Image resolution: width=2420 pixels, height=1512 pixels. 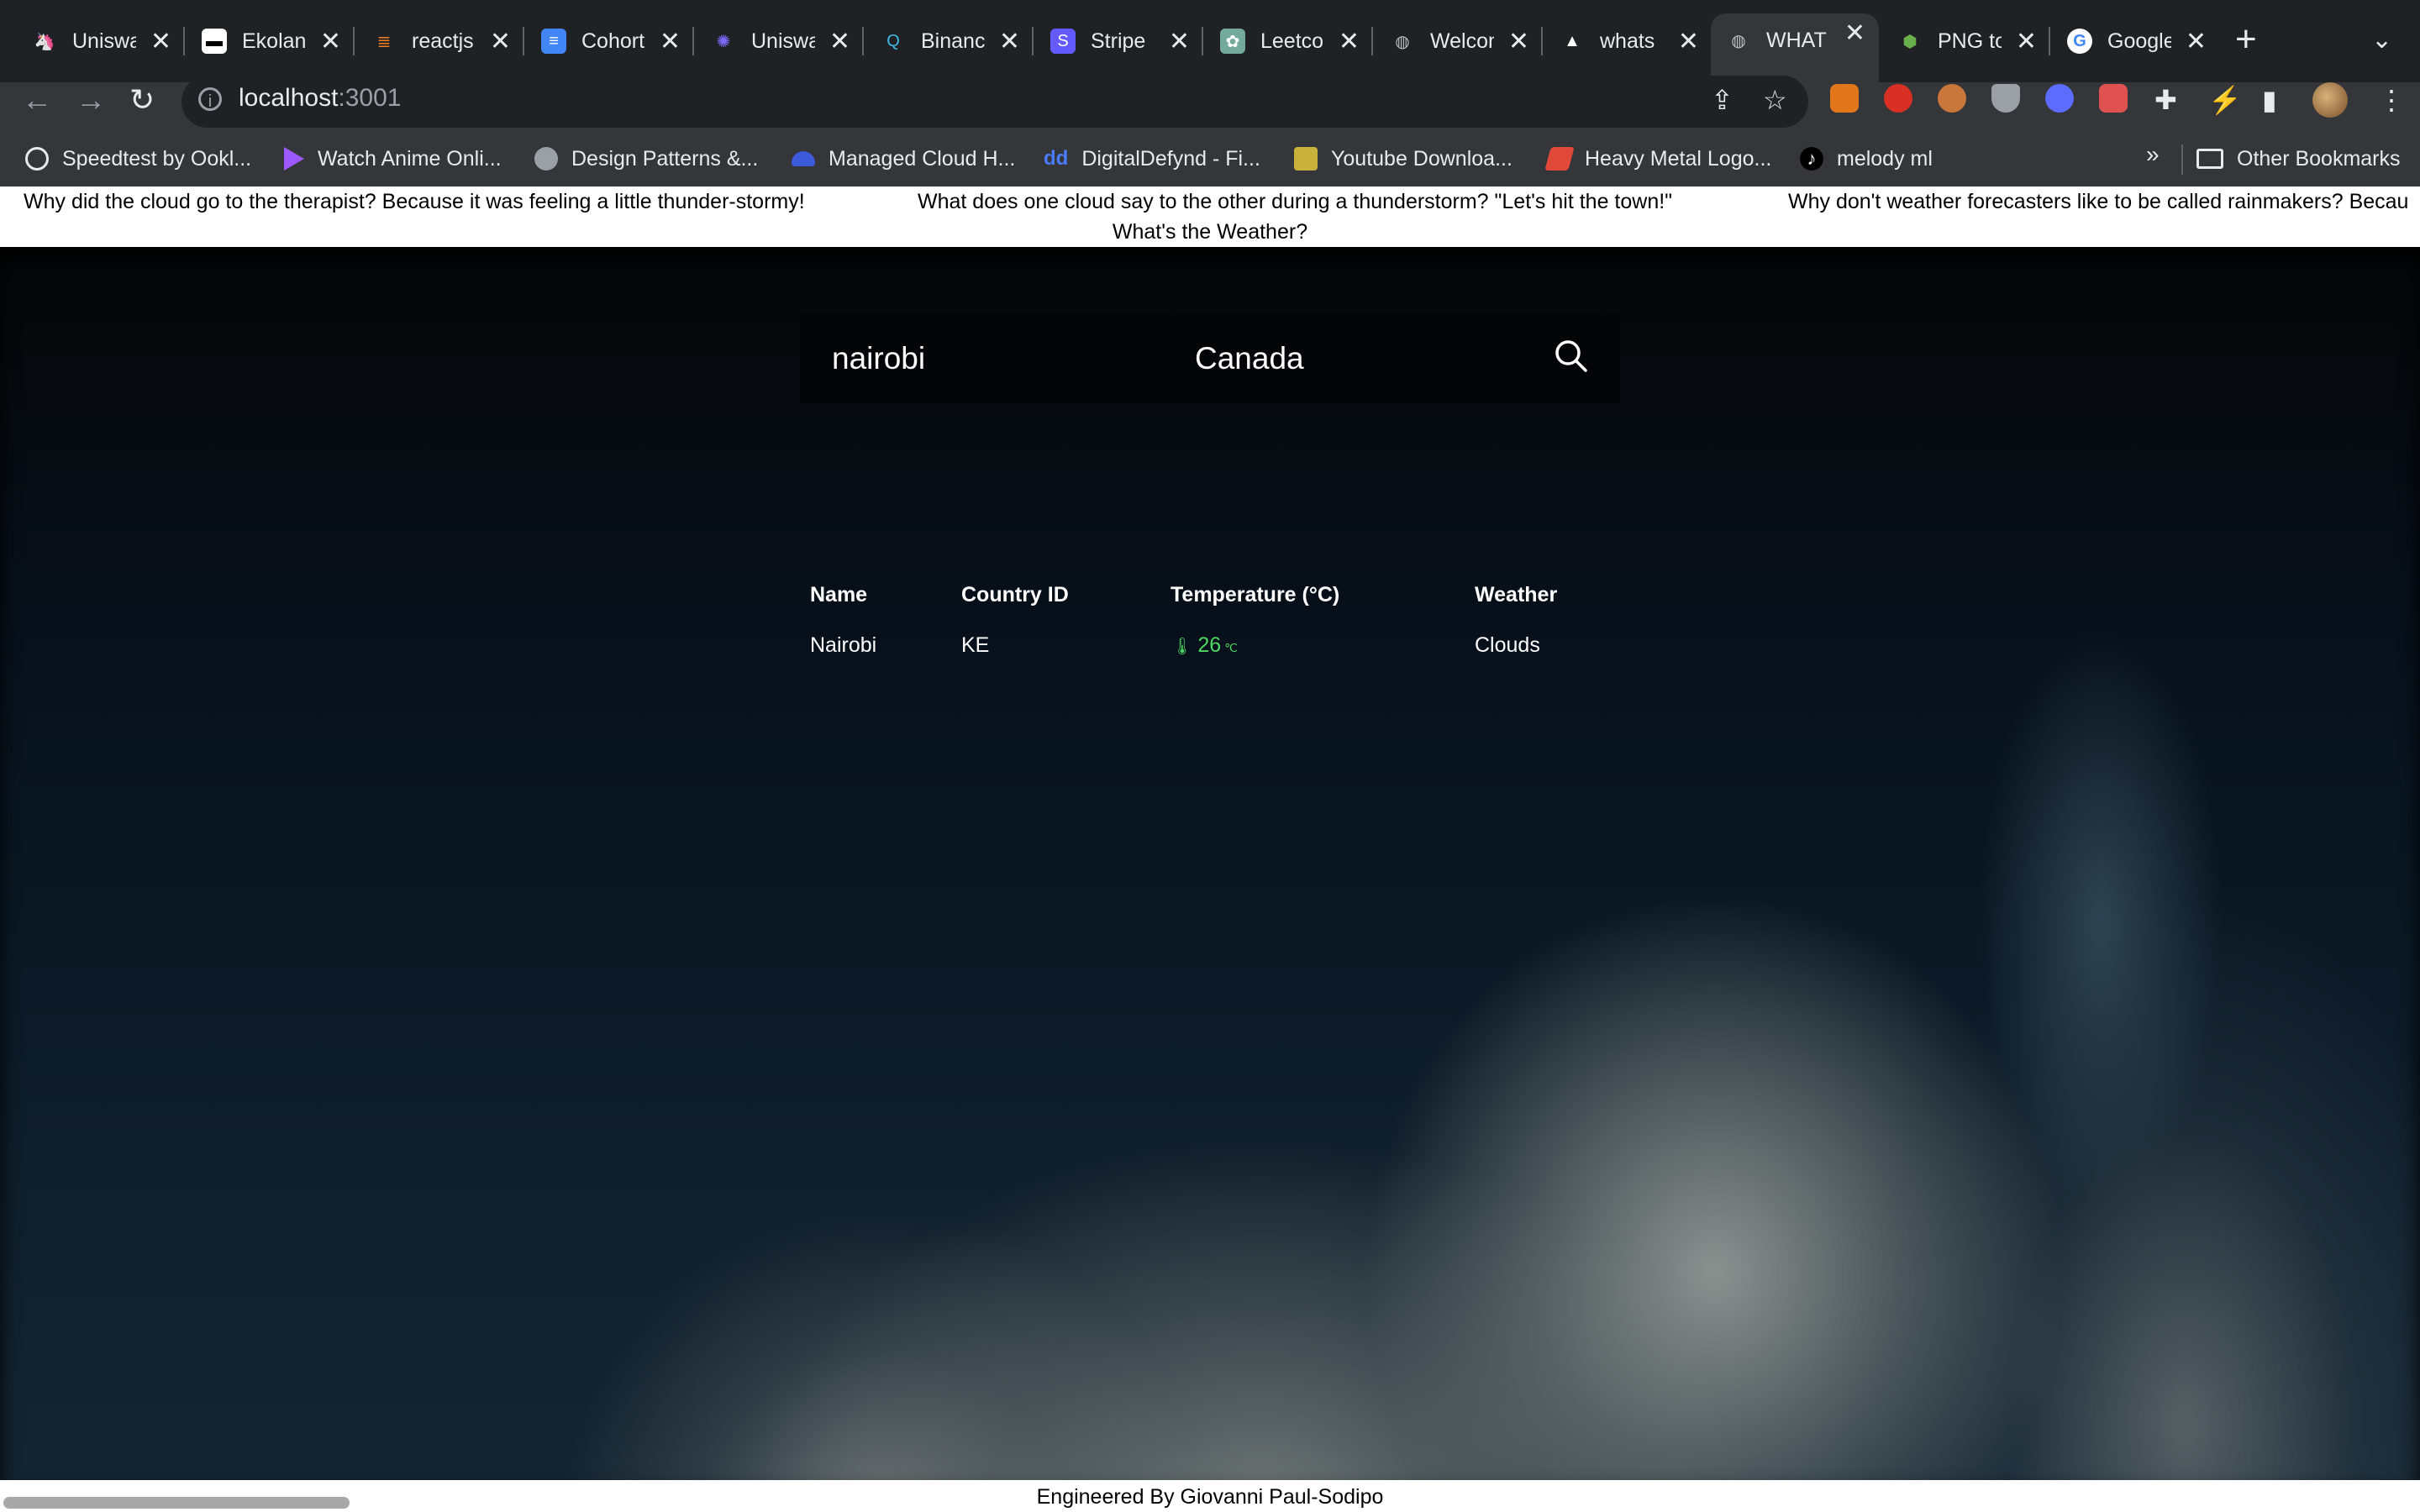 I want to click on tab: ▲ whats ✕, so click(x=1628, y=41).